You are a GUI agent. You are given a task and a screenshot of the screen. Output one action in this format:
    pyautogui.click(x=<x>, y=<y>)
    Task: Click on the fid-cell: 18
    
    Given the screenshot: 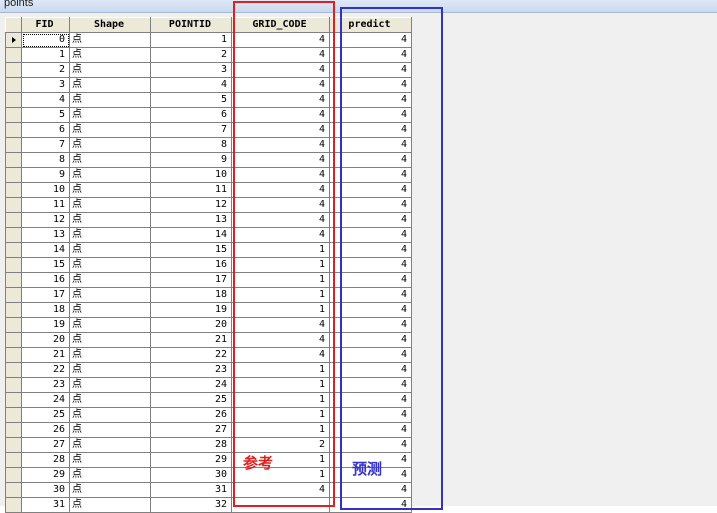 What is the action you would take?
    pyautogui.click(x=45, y=310)
    